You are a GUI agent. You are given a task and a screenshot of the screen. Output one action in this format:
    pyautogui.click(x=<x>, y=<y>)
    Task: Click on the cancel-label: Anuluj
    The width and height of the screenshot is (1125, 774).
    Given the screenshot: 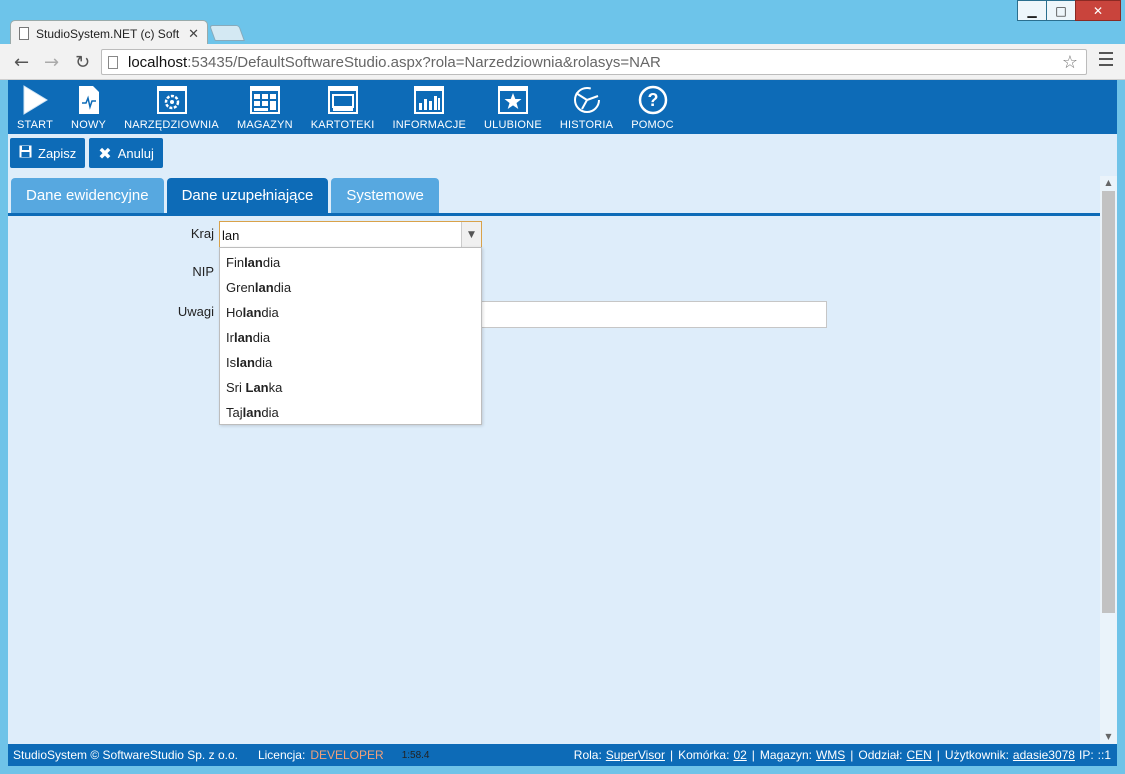 What is the action you would take?
    pyautogui.click(x=135, y=153)
    